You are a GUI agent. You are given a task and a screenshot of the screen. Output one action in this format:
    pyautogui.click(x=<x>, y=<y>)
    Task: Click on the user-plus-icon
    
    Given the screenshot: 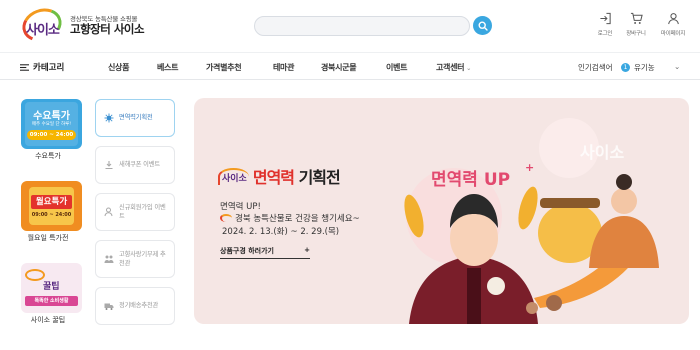 What is the action you would take?
    pyautogui.click(x=108, y=212)
    